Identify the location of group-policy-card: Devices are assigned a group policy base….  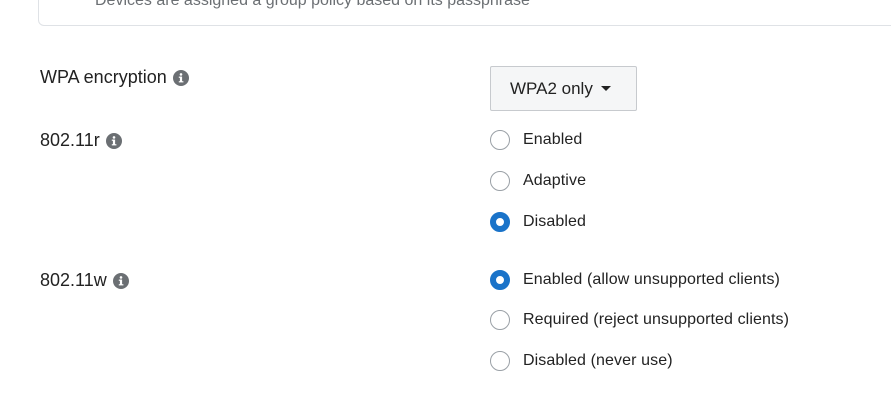
(464, 13).